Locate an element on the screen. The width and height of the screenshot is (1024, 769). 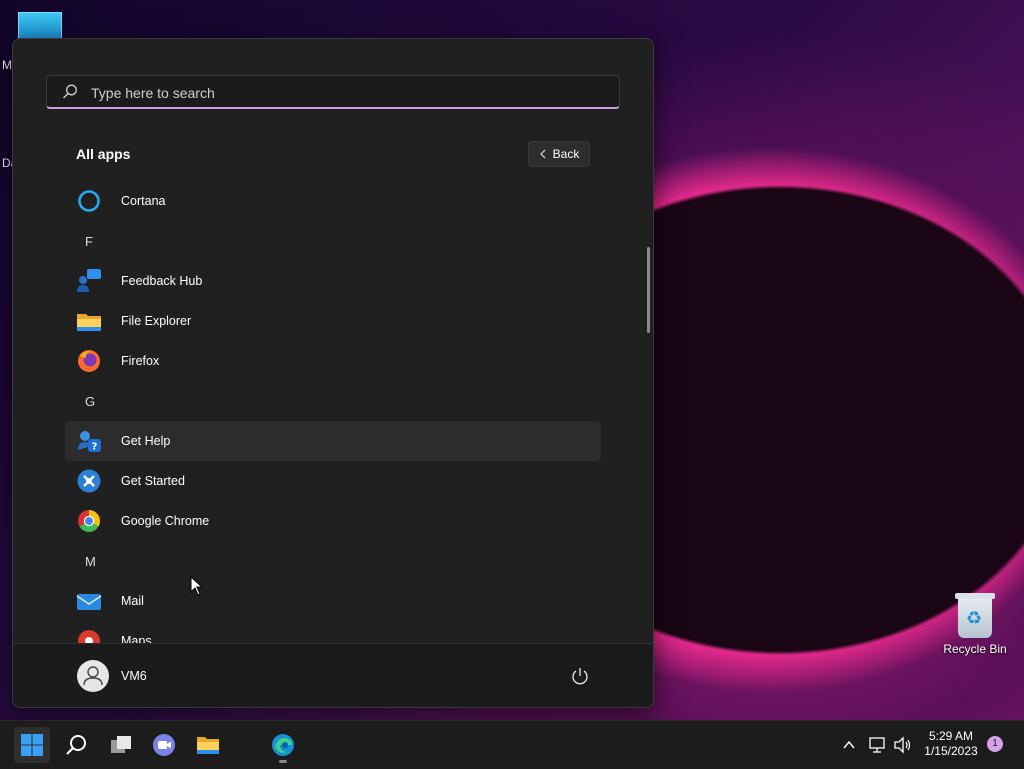
volume-icon is located at coordinates (903, 745).